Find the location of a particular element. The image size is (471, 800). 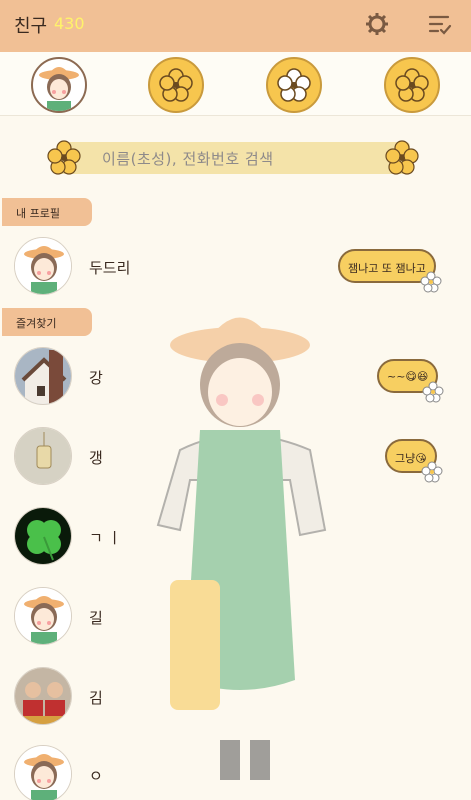

list-item: 김 is located at coordinates (229, 697).